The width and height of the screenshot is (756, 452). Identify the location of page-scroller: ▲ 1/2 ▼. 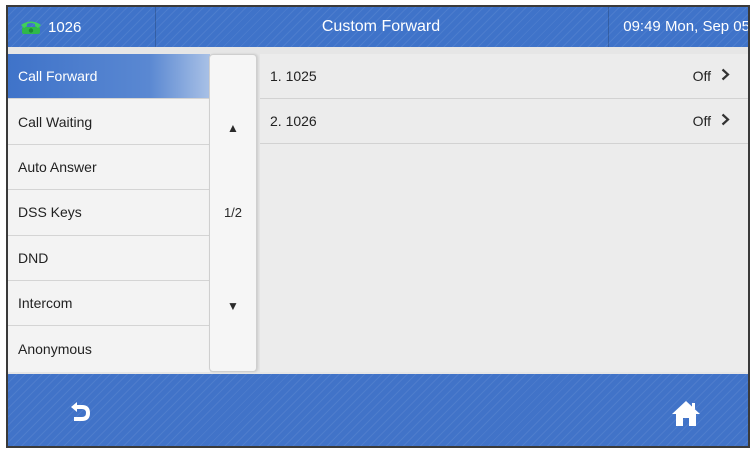
(233, 213).